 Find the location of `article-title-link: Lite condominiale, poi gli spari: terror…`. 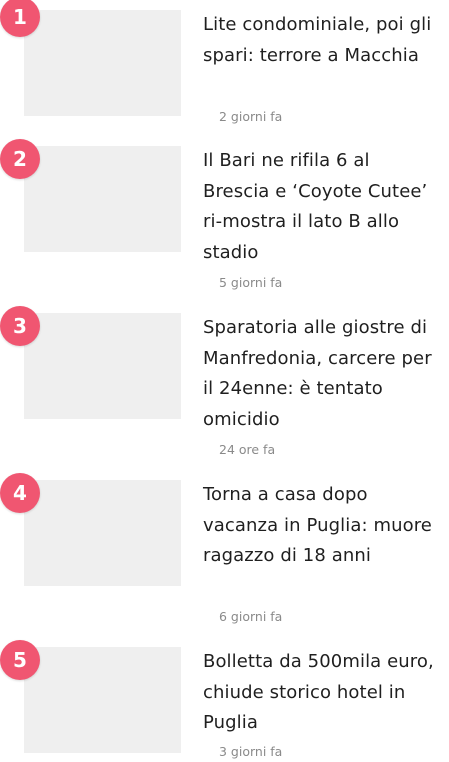

article-title-link: Lite condominiale, poi gli spari: terror… is located at coordinates (322, 40).